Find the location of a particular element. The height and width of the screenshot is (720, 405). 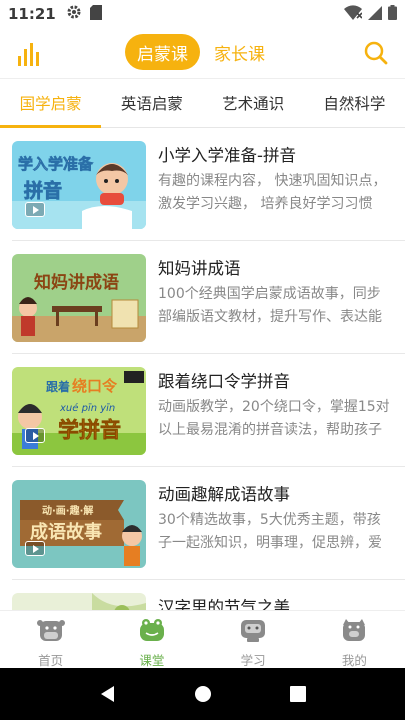

nav-label: 课堂 is located at coordinates (152, 660).